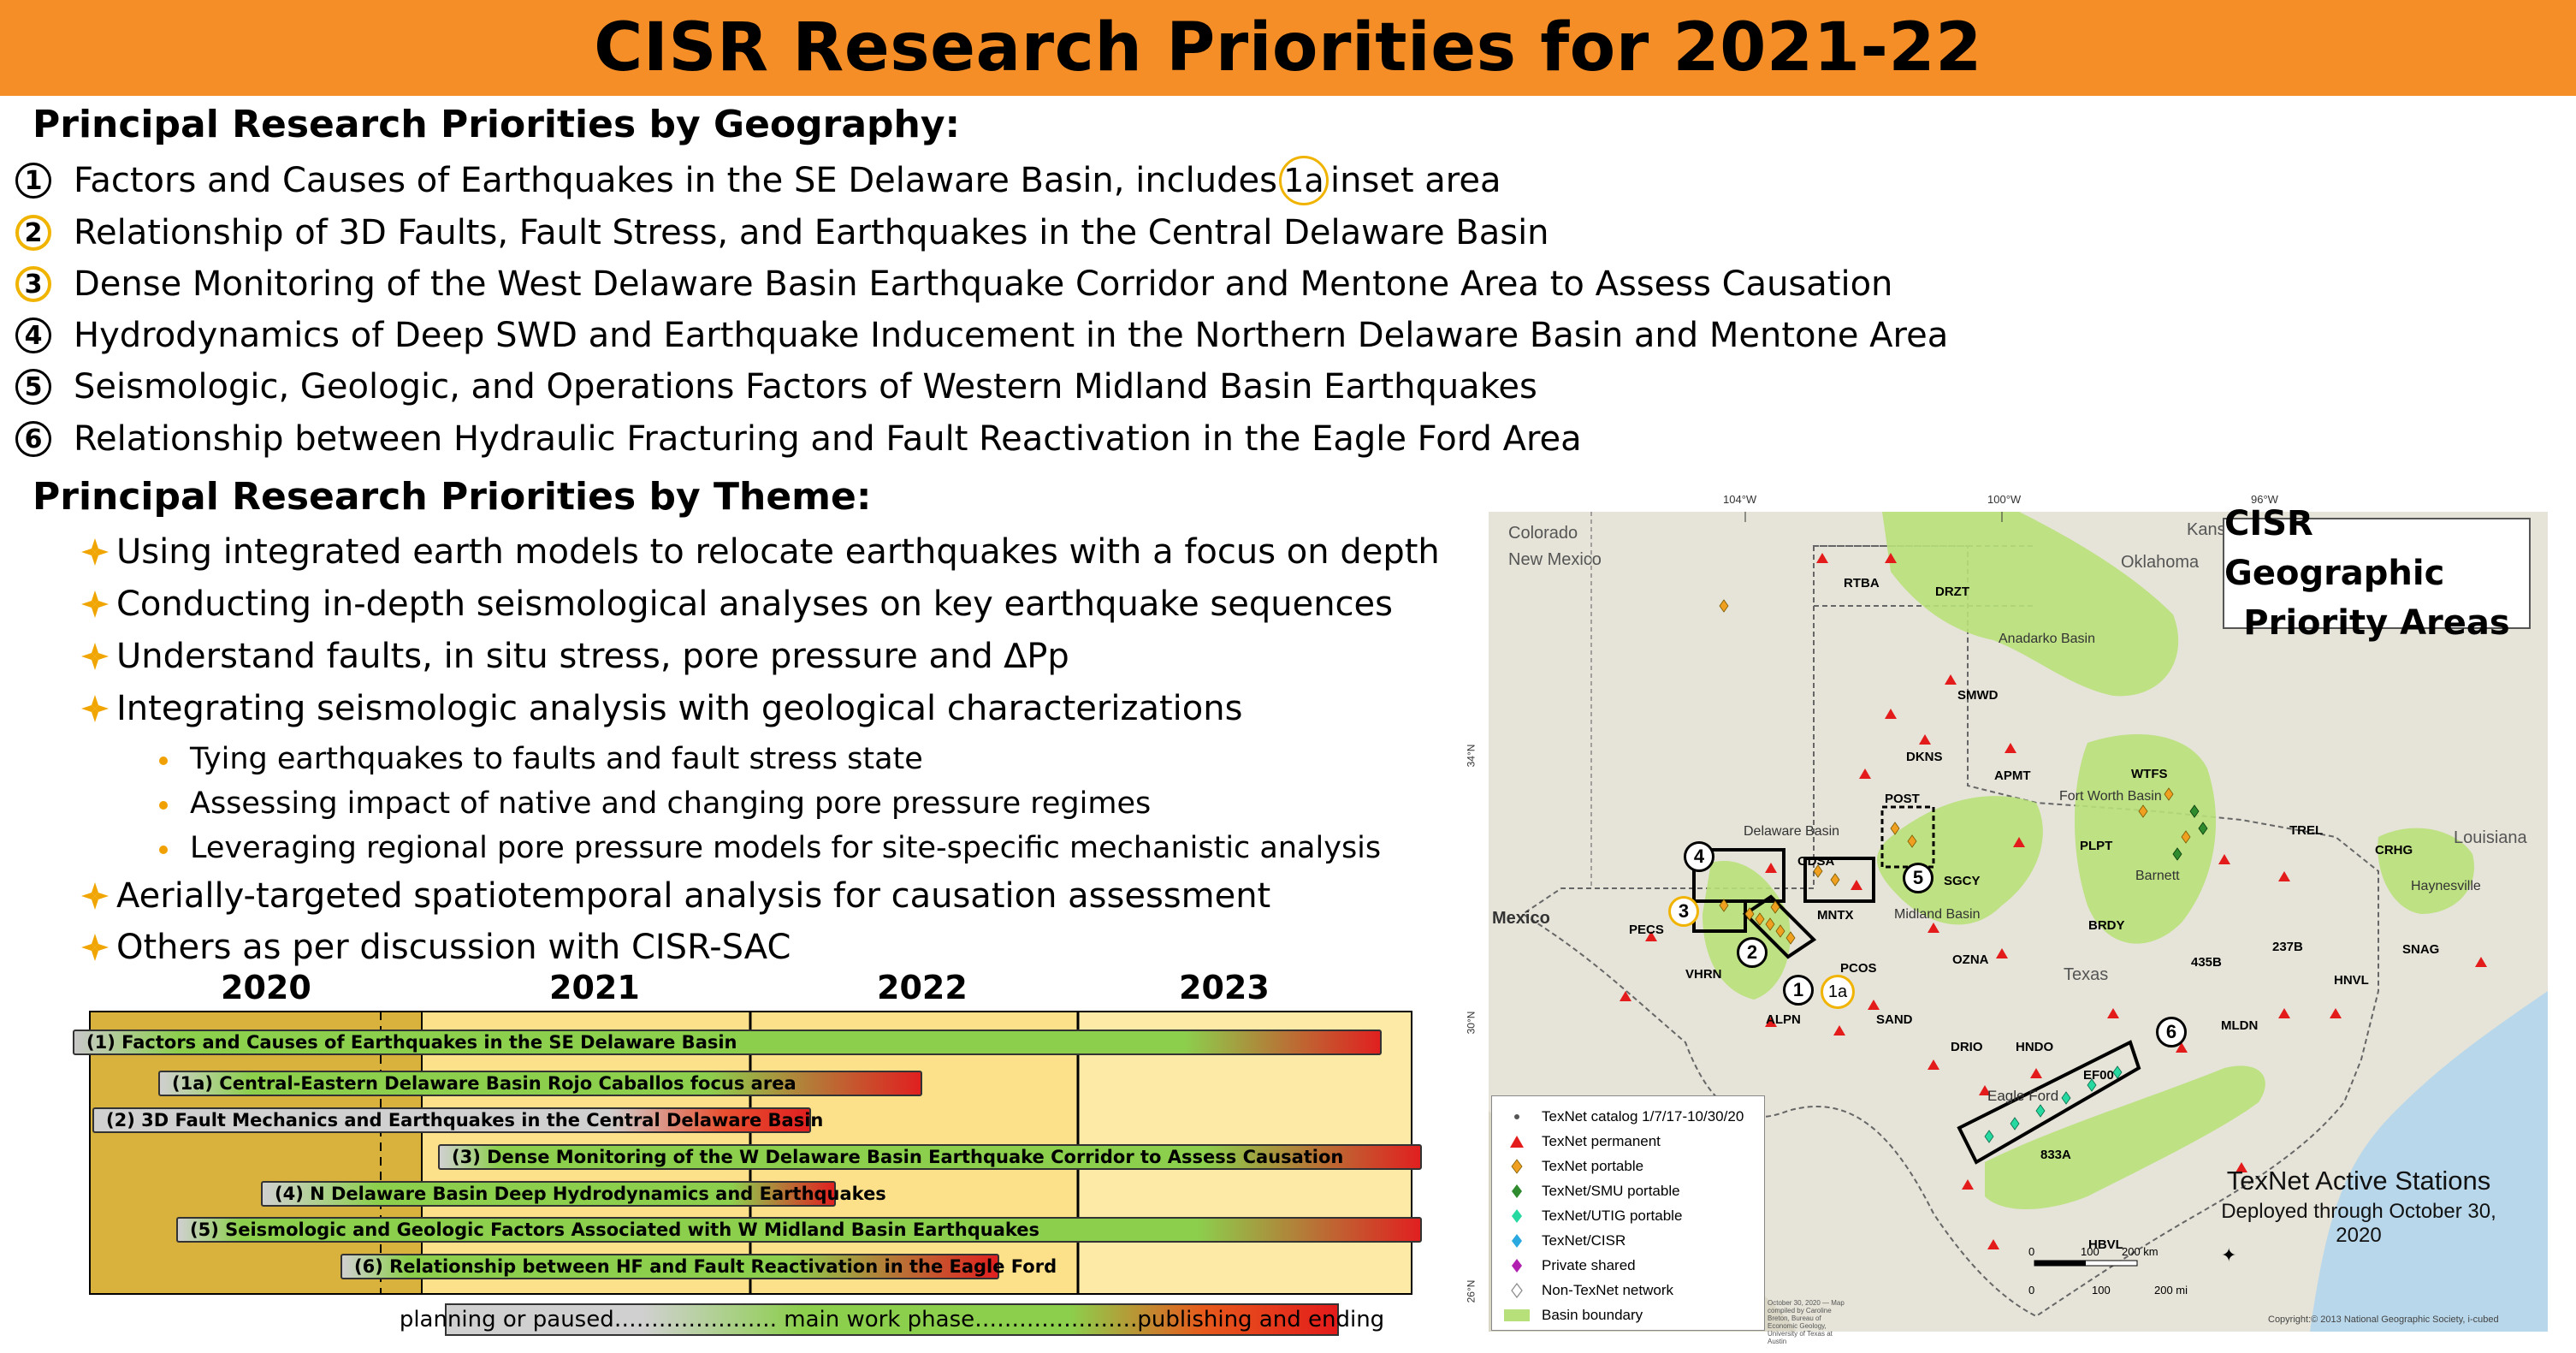  What do you see at coordinates (1894, 1019) in the screenshot?
I see `station-label: SAND` at bounding box center [1894, 1019].